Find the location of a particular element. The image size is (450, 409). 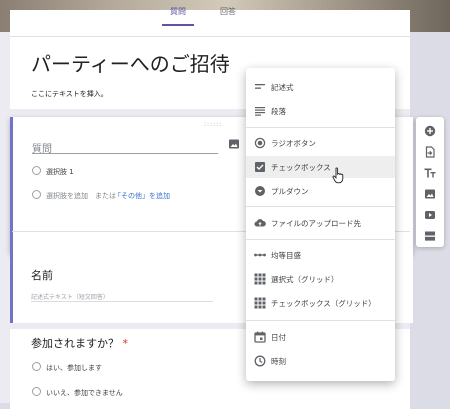

radio-icon is located at coordinates (260, 143).